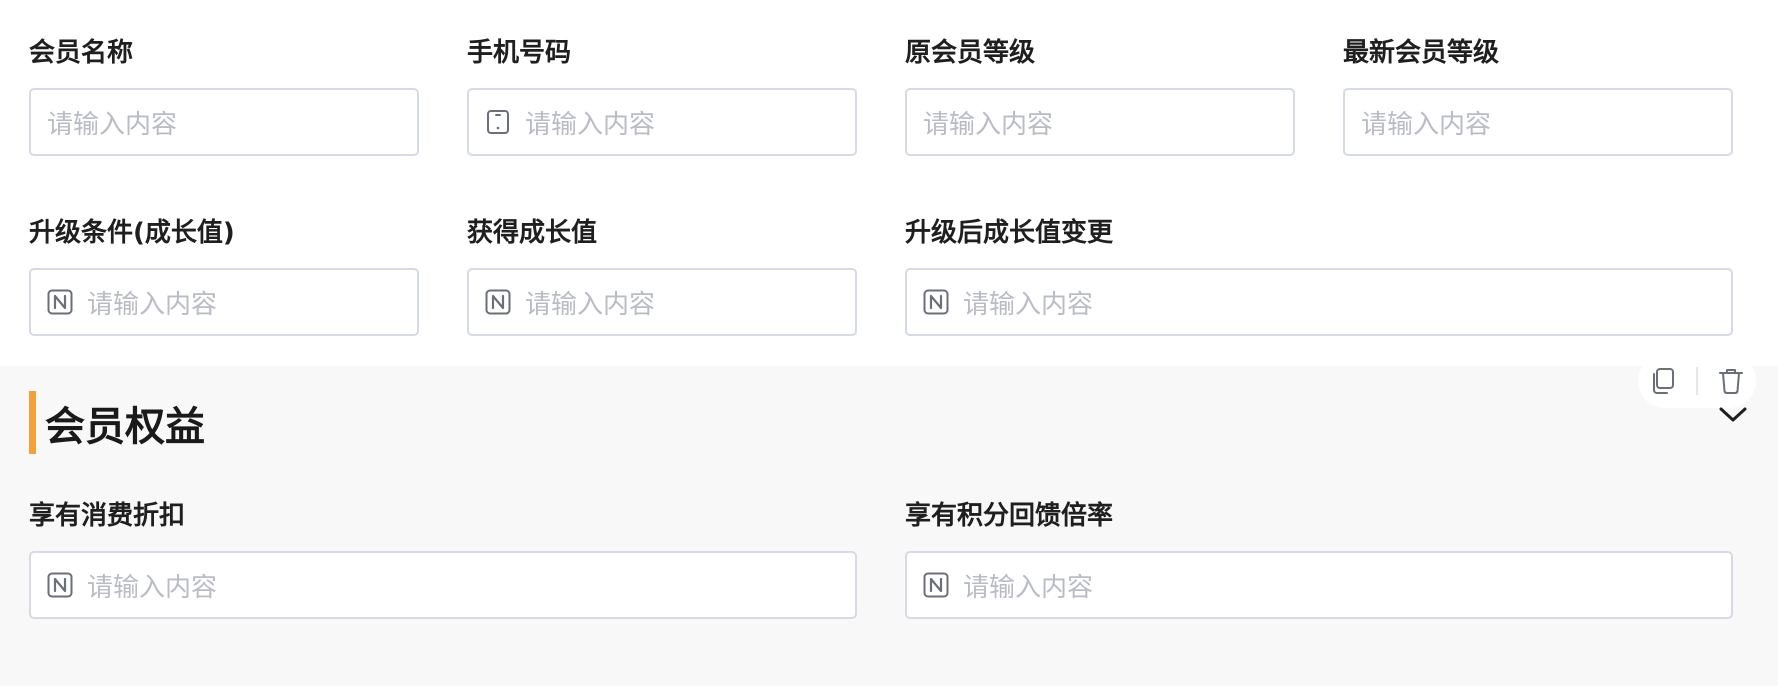 The image size is (1778, 686). Describe the element at coordinates (1319, 585) in the screenshot. I see `points-multiplier-input: 请输入内容` at that location.